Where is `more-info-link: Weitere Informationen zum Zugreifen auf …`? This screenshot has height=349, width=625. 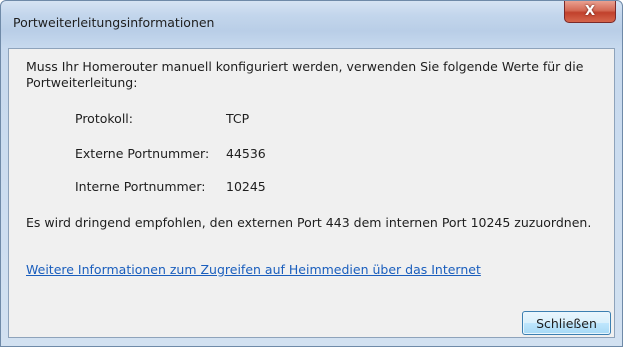 more-info-link: Weitere Informationen zum Zugreifen auf … is located at coordinates (253, 269).